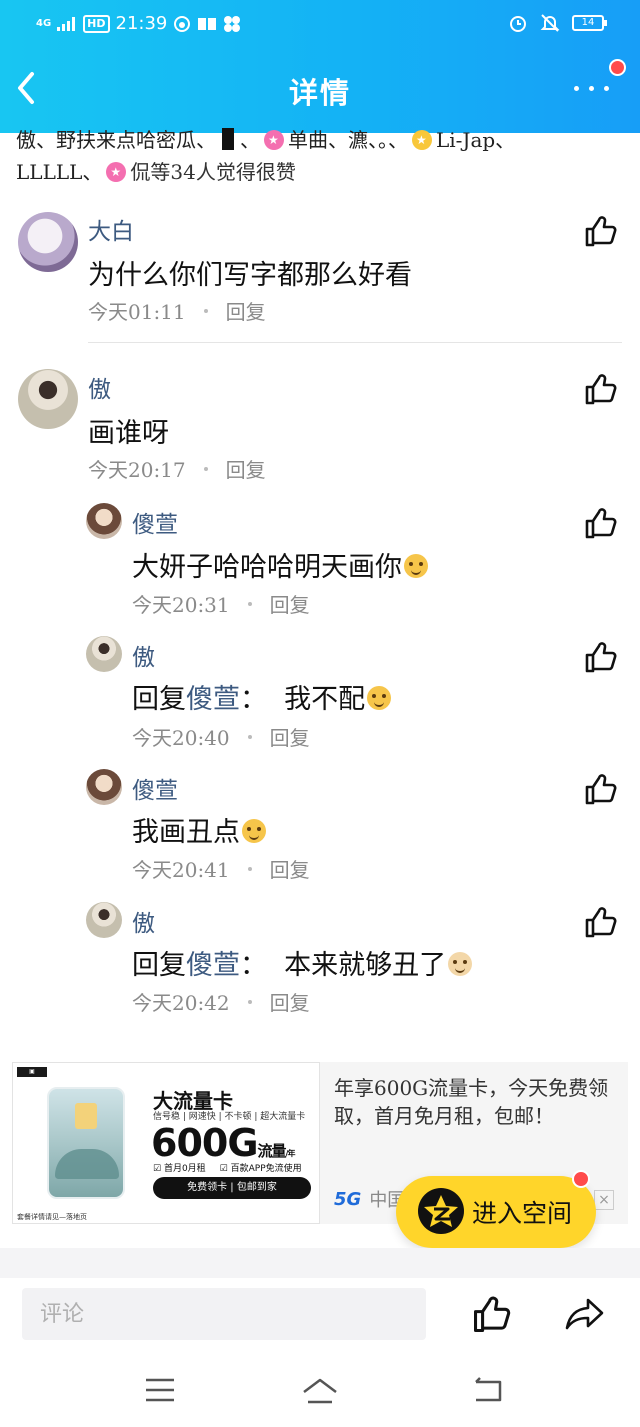 The image size is (640, 1427). What do you see at coordinates (488, 1390) in the screenshot?
I see `back-icon` at bounding box center [488, 1390].